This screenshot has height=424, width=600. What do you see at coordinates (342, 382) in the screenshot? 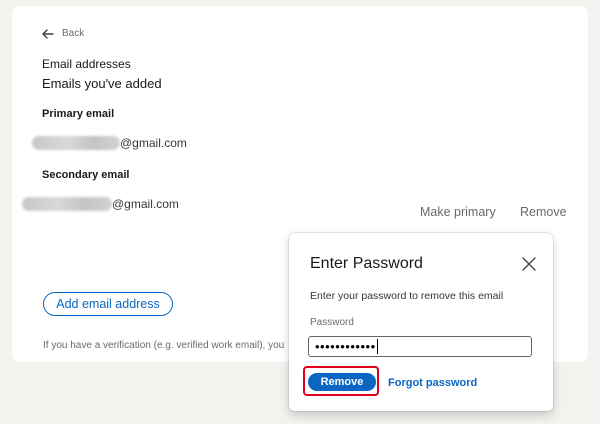
I see `remove-button: Remove` at bounding box center [342, 382].